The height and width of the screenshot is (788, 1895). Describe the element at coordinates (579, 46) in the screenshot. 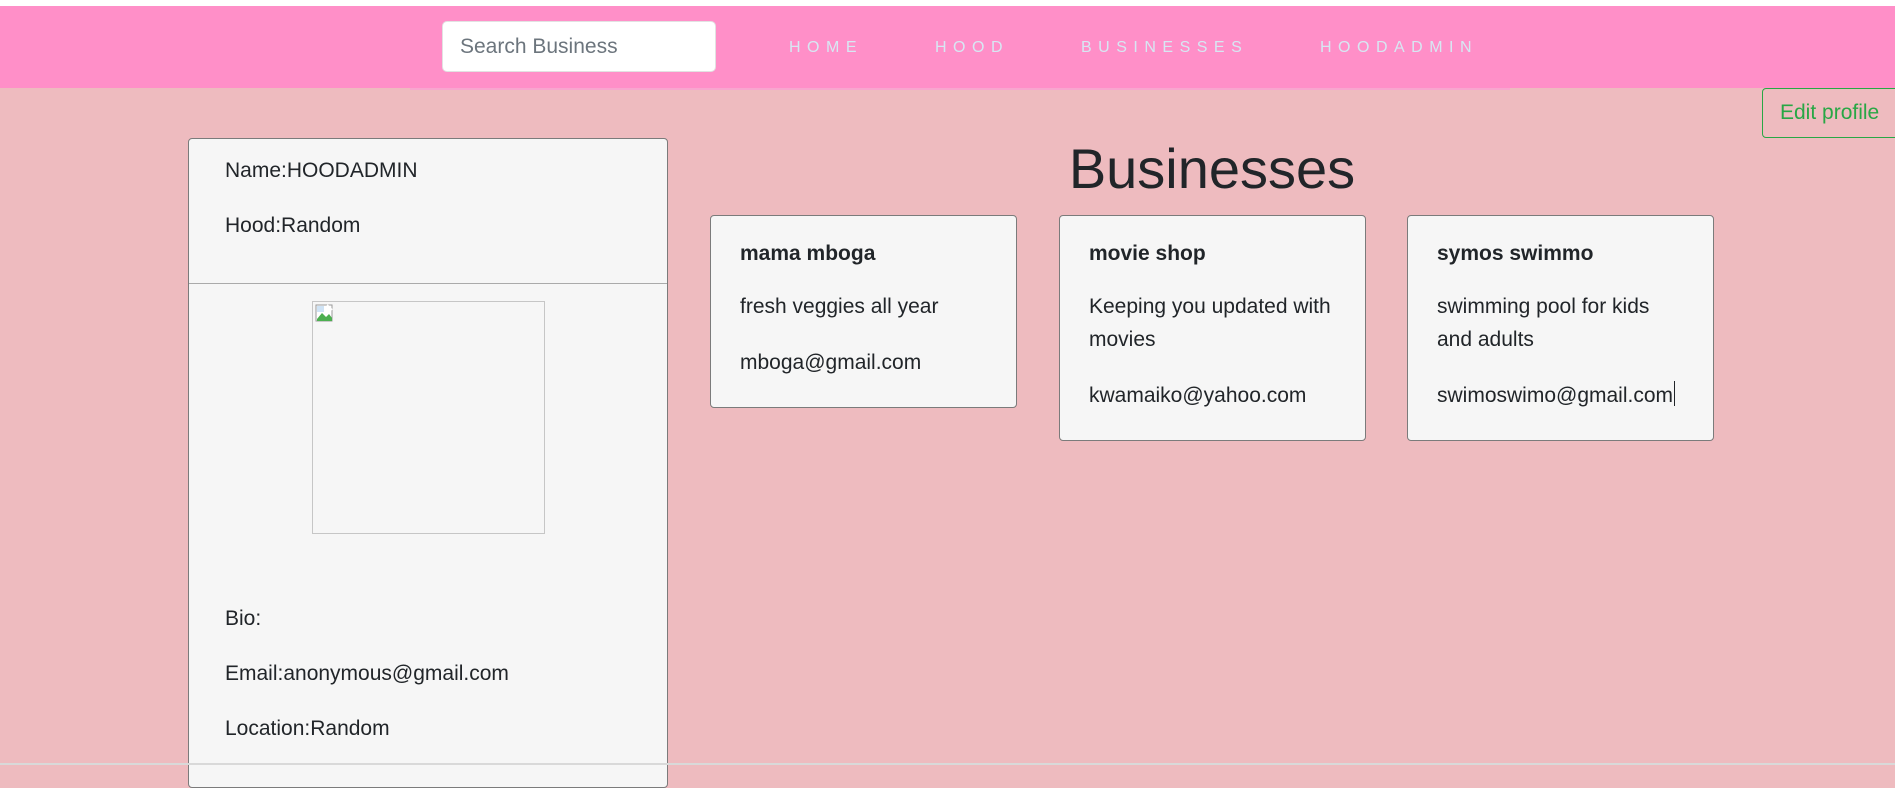

I see `search-business-input` at that location.